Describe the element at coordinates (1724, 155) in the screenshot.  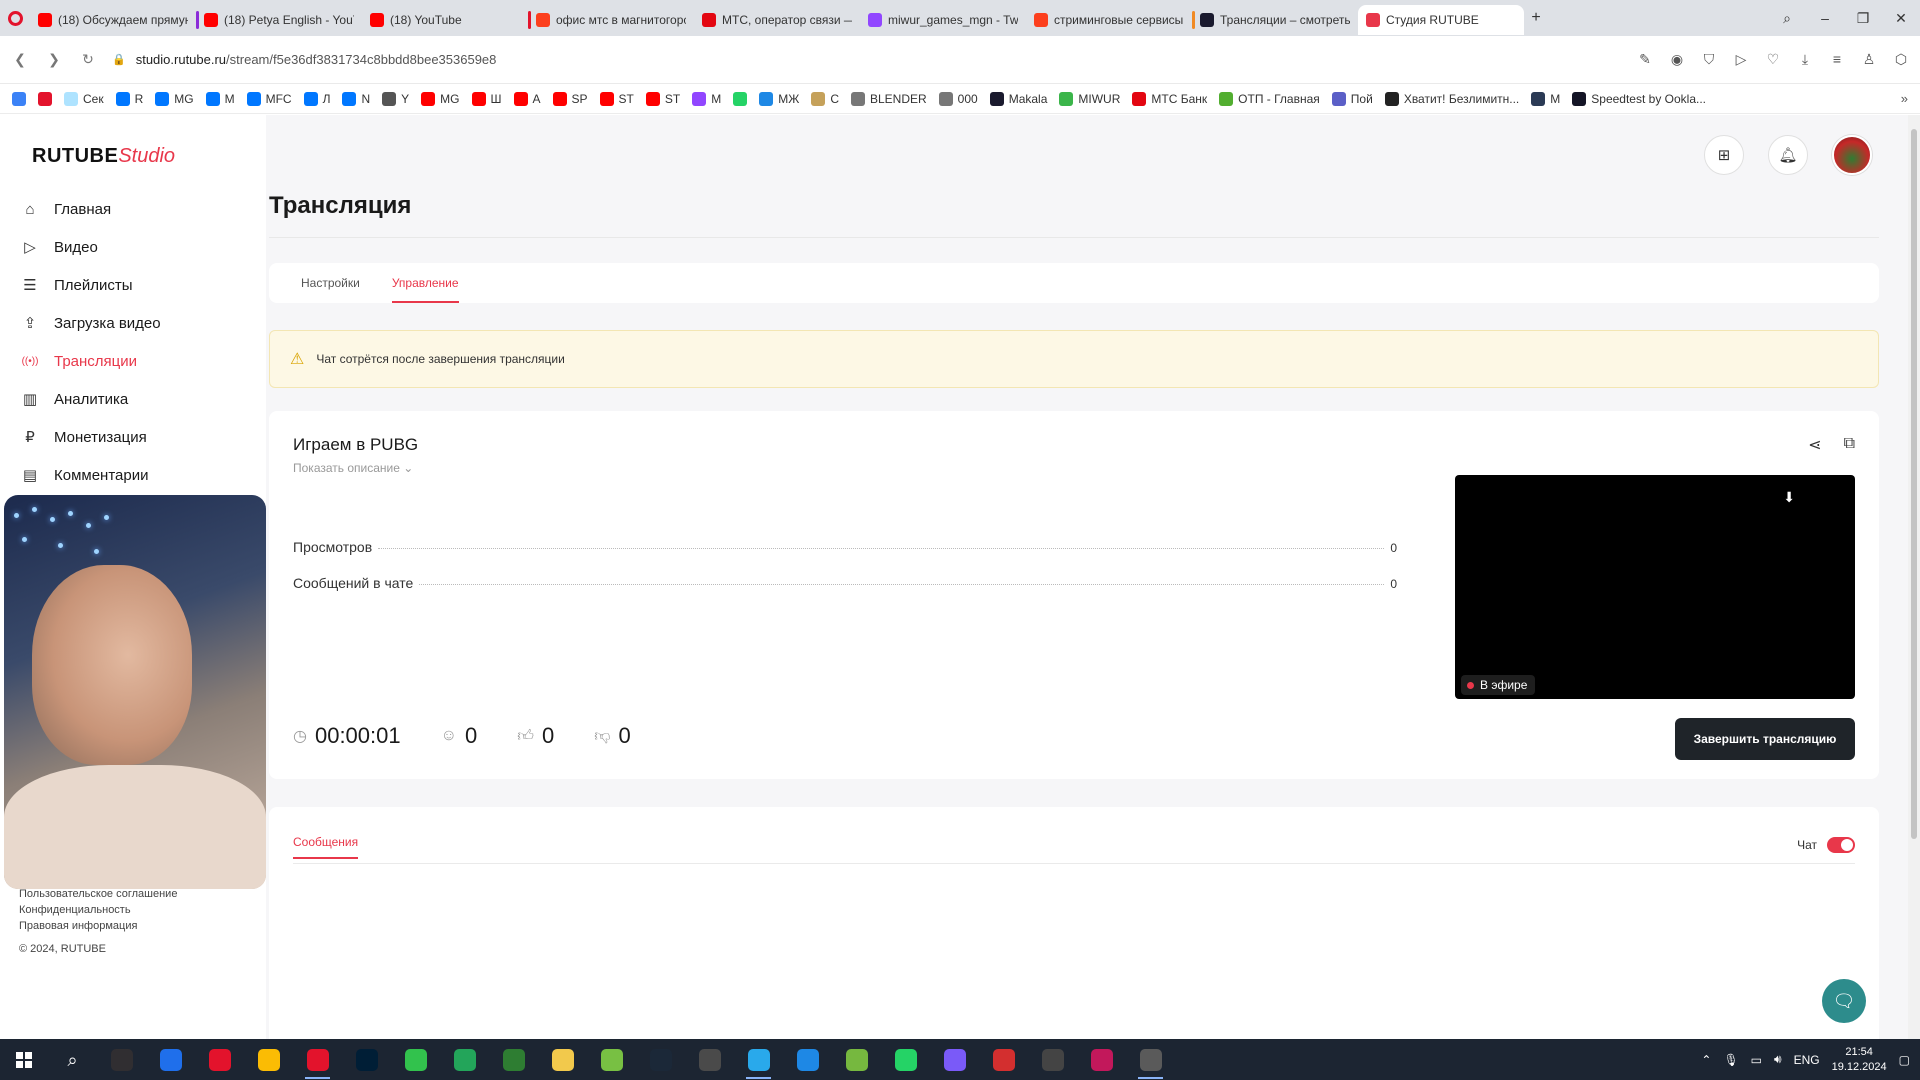
I see `create-button: ⊞` at that location.